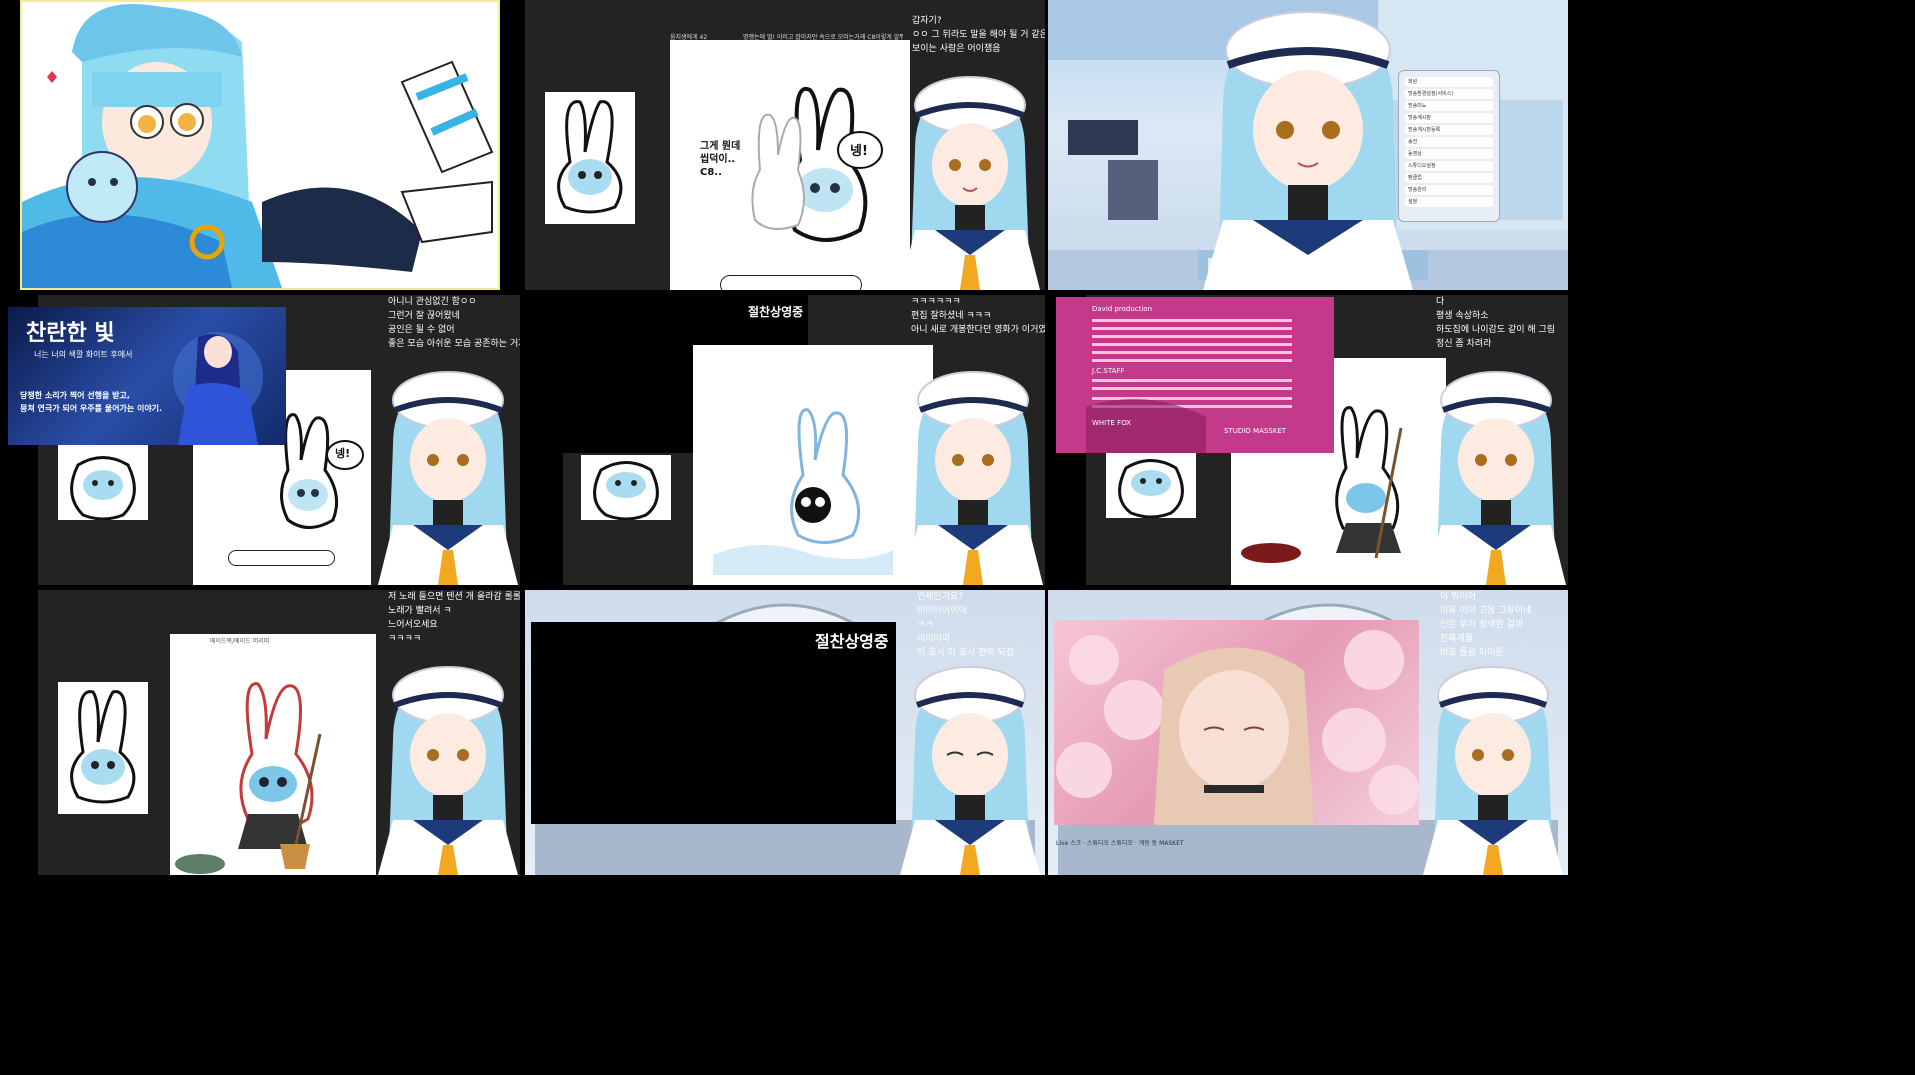 The height and width of the screenshot is (1075, 1915). I want to click on menu-item: 방송계시판, so click(1449, 118).